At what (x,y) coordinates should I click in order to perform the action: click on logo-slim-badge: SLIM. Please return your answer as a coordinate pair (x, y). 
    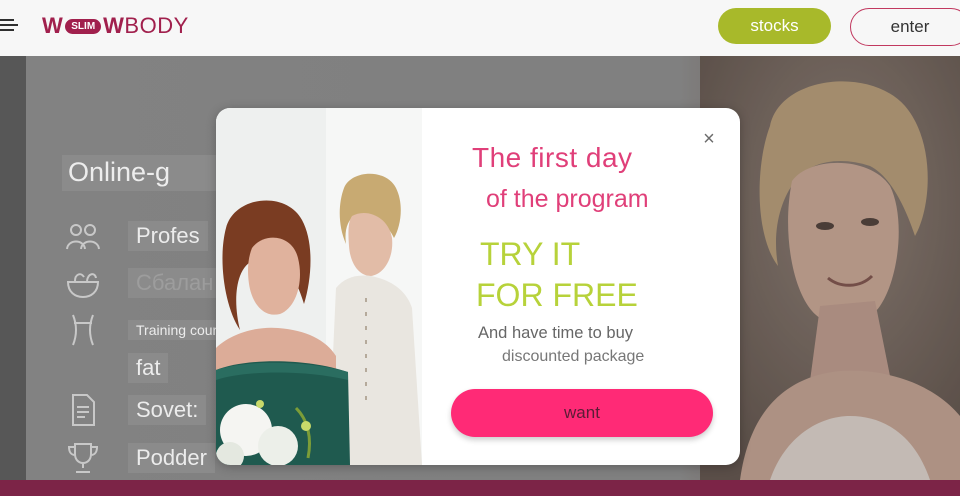
    Looking at the image, I should click on (83, 26).